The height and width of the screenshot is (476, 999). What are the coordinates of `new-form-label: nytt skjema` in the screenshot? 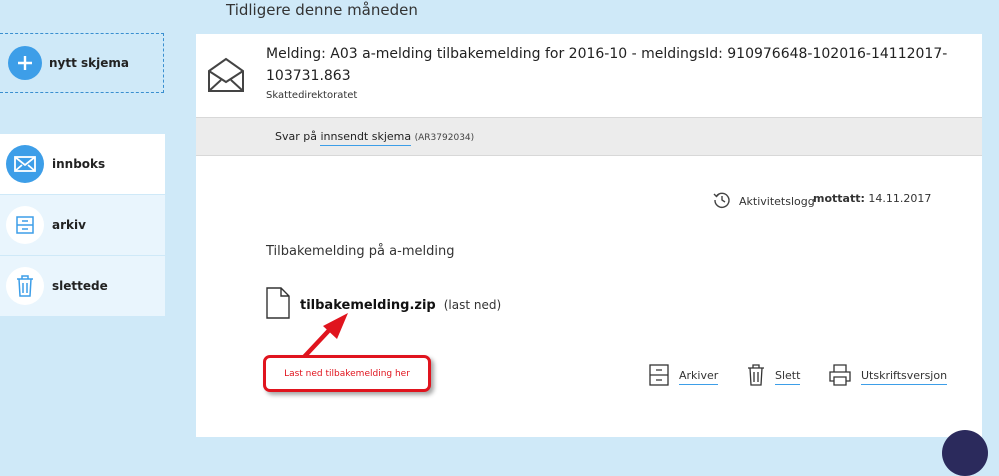 It's located at (89, 63).